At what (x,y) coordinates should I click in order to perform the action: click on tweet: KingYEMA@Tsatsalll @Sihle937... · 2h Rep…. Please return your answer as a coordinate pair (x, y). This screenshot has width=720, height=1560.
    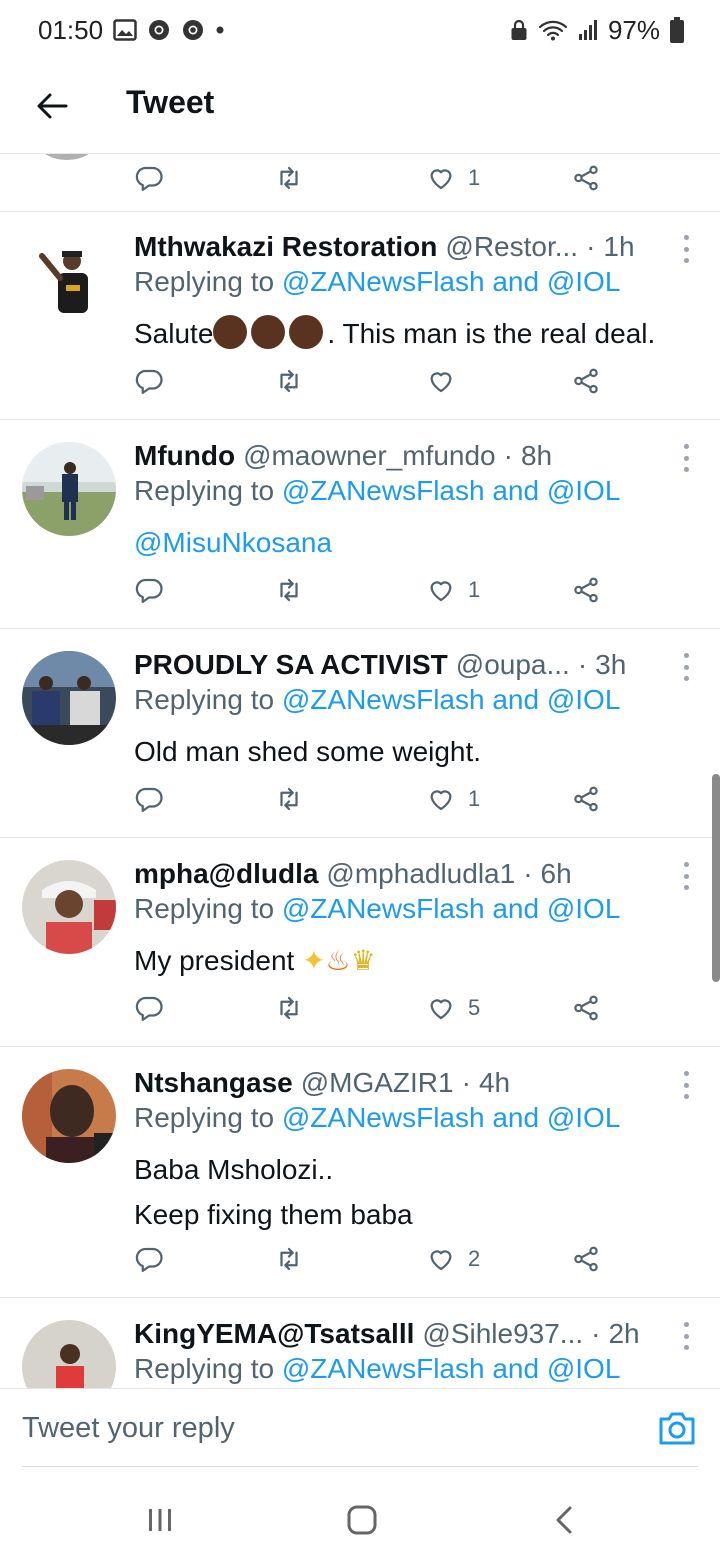
    Looking at the image, I should click on (360, 1343).